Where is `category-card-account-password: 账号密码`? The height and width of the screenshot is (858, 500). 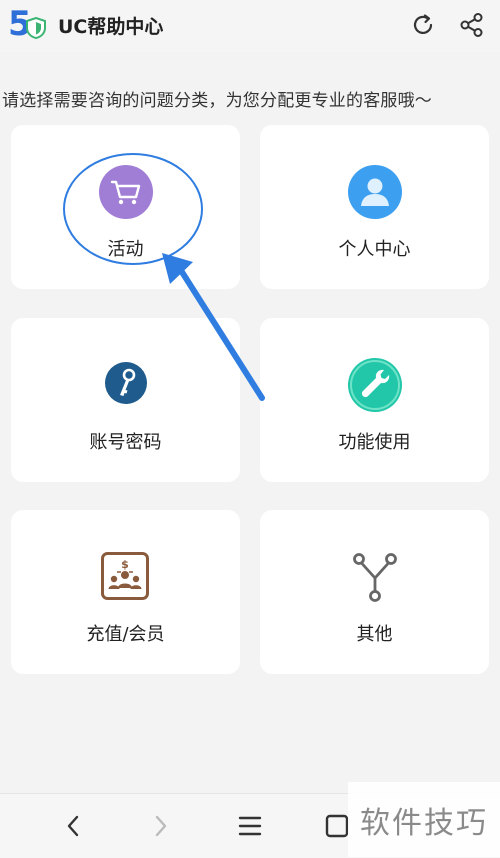
category-card-account-password: 账号密码 is located at coordinates (125, 400).